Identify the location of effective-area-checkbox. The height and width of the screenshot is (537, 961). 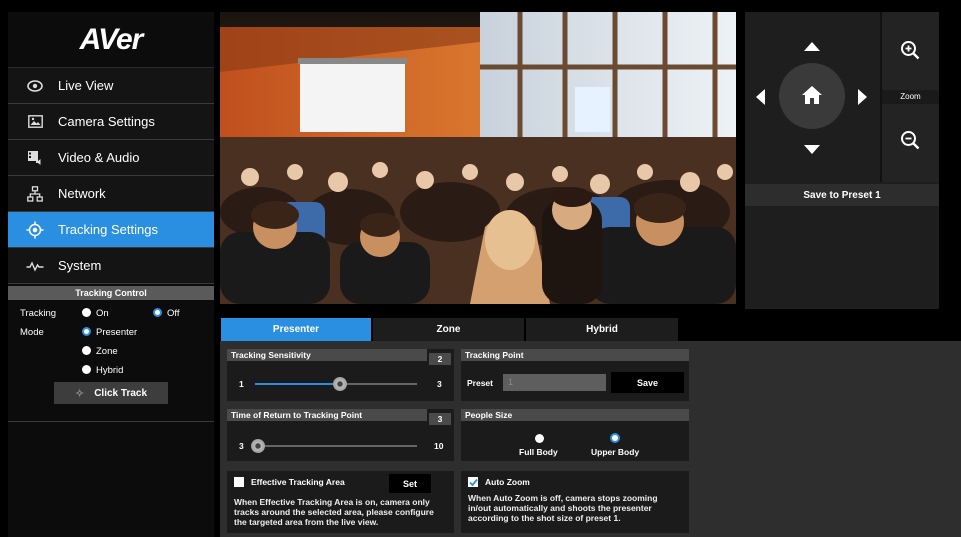
(239, 482).